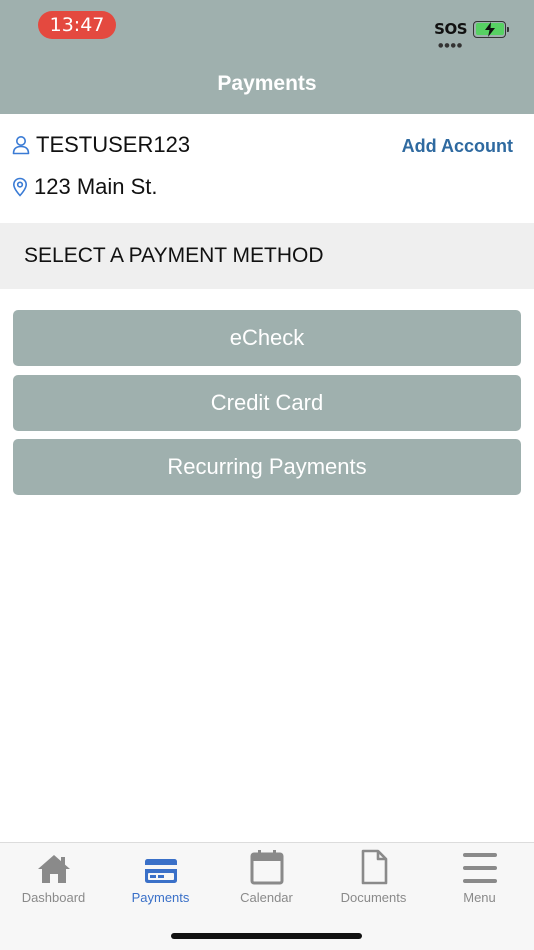  I want to click on status-indicators: SOS ●●●●, so click(471, 33).